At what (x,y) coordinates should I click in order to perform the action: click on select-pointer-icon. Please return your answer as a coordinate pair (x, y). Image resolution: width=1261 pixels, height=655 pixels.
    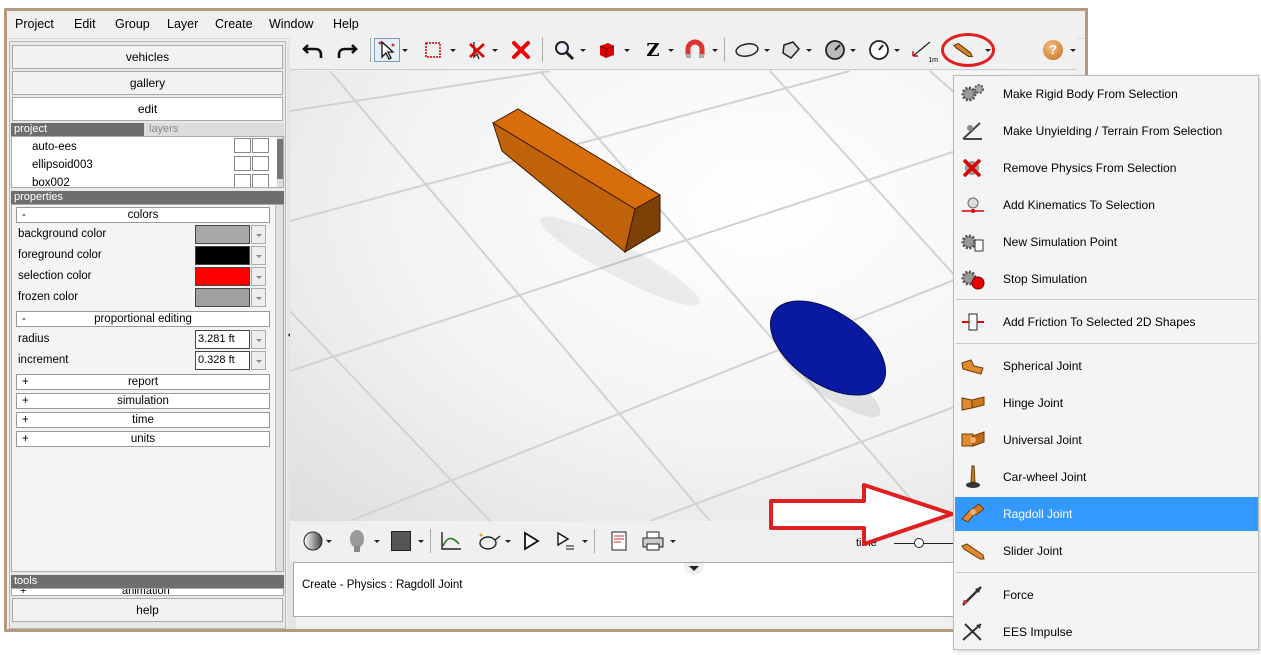
    Looking at the image, I should click on (387, 50).